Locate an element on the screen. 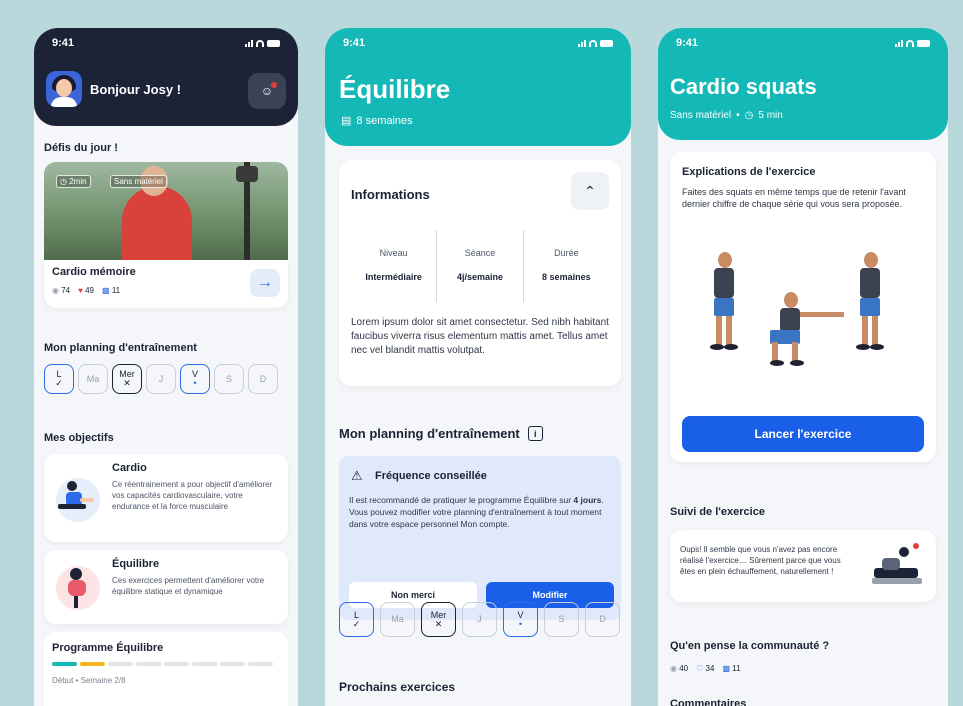  collapse-button: ⌃ is located at coordinates (590, 191).